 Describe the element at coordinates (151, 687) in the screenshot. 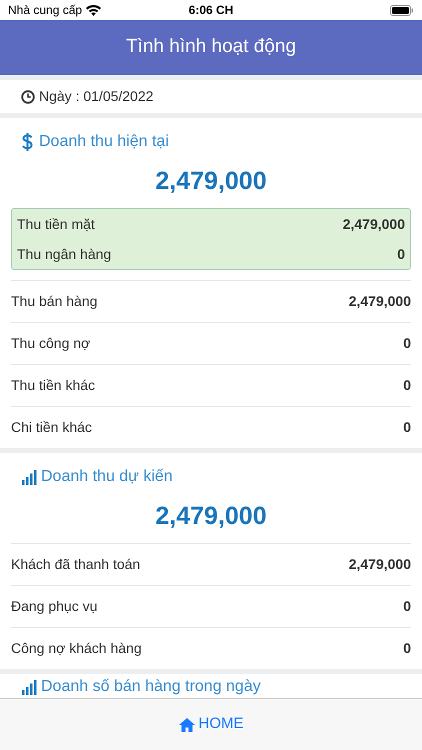

I see `section-title: Doanh số bán hàng trong ngày` at that location.